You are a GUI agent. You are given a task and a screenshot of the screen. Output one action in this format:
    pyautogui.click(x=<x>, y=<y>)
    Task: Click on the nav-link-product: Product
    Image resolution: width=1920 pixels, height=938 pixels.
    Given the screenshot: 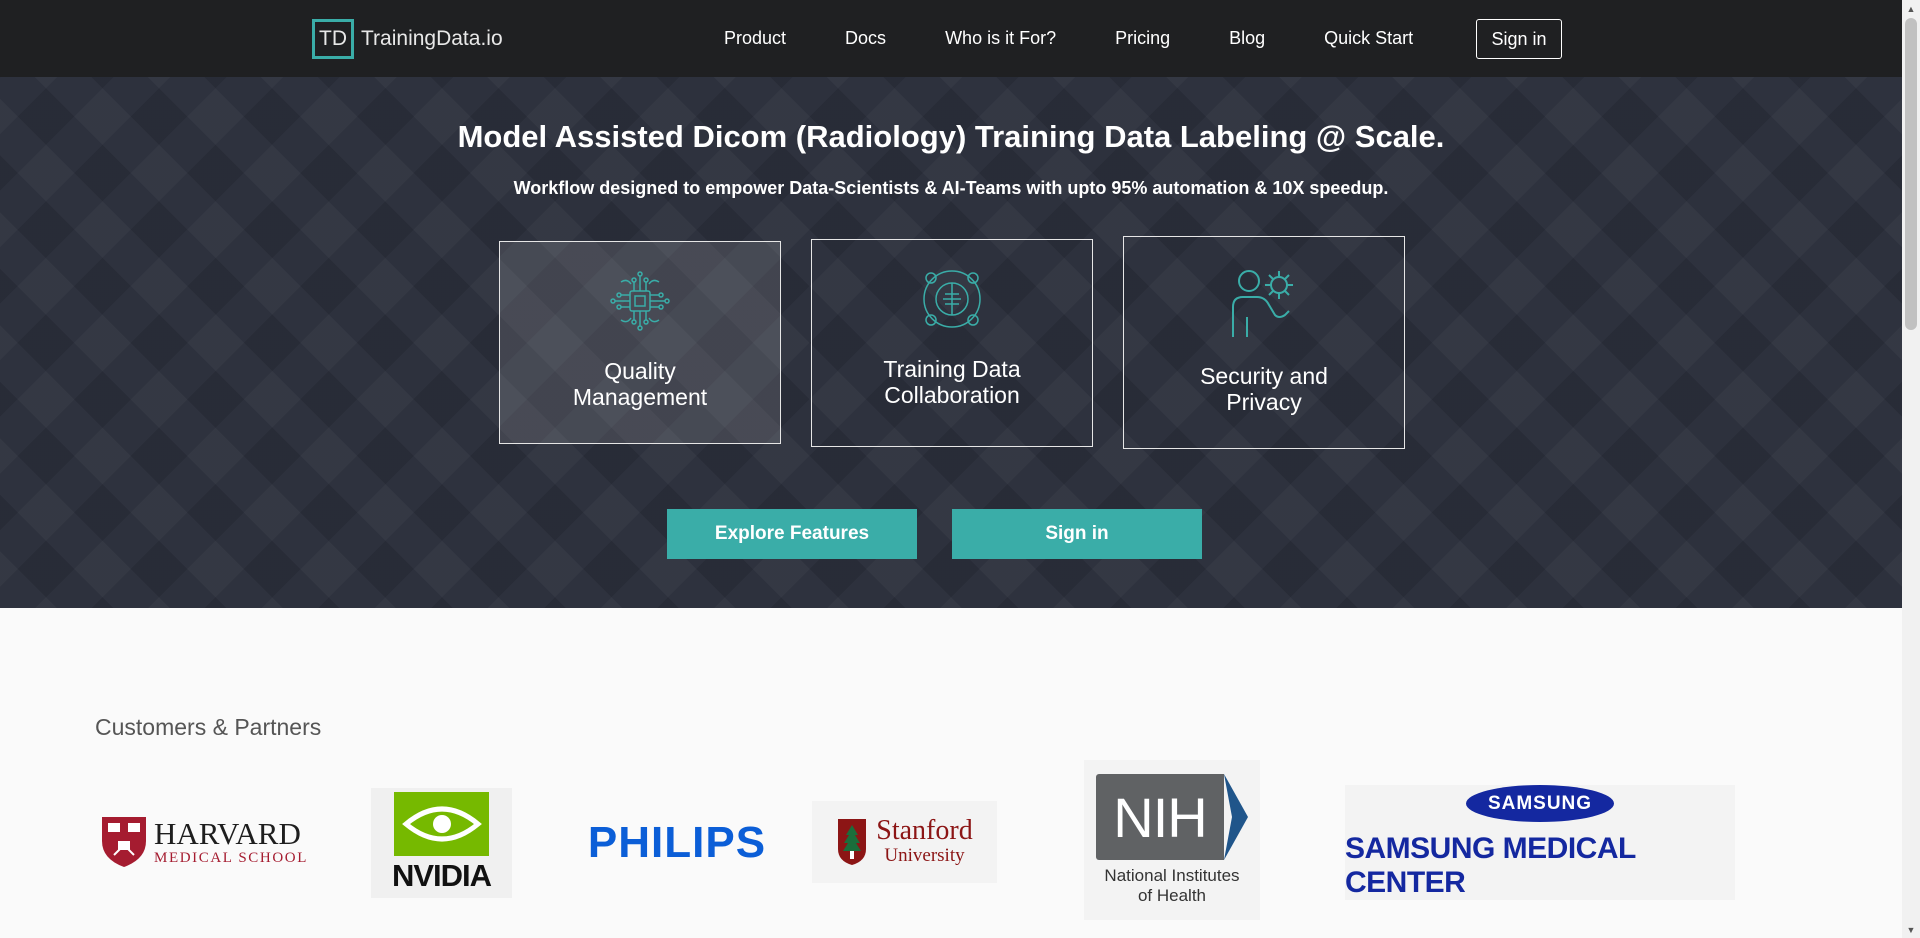 What is the action you would take?
    pyautogui.click(x=755, y=38)
    